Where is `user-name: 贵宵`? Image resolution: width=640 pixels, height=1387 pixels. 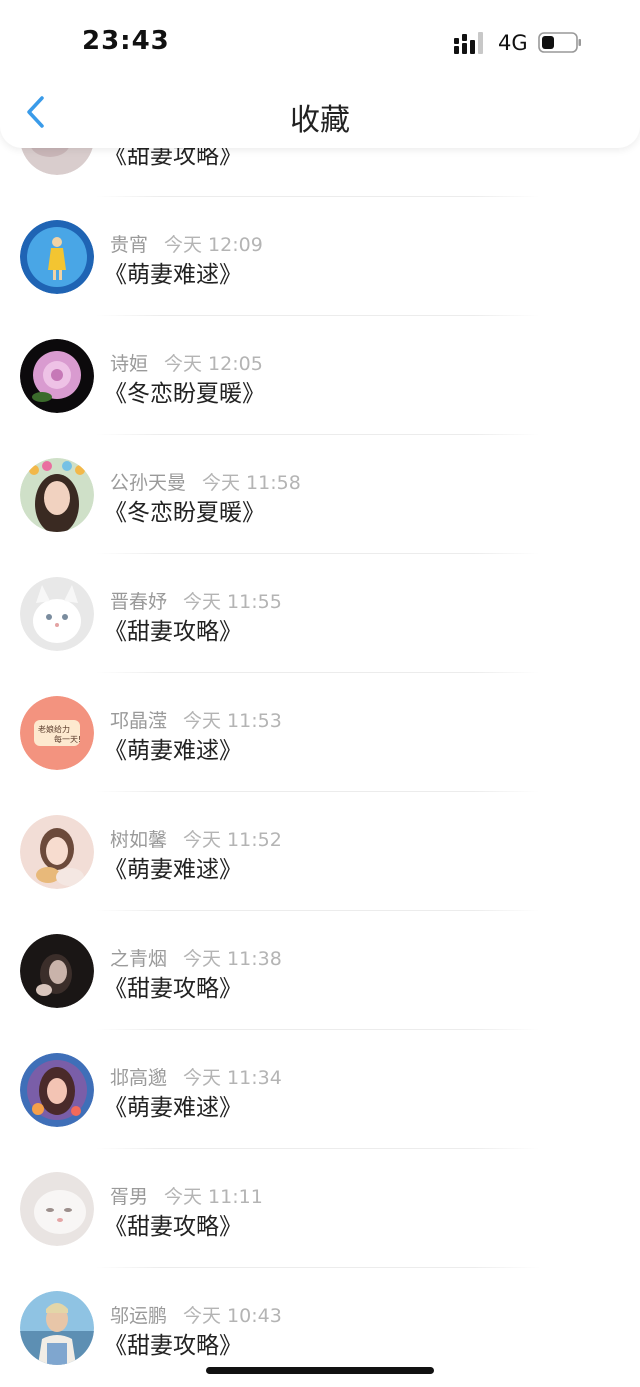
user-name: 贵宵 is located at coordinates (129, 245).